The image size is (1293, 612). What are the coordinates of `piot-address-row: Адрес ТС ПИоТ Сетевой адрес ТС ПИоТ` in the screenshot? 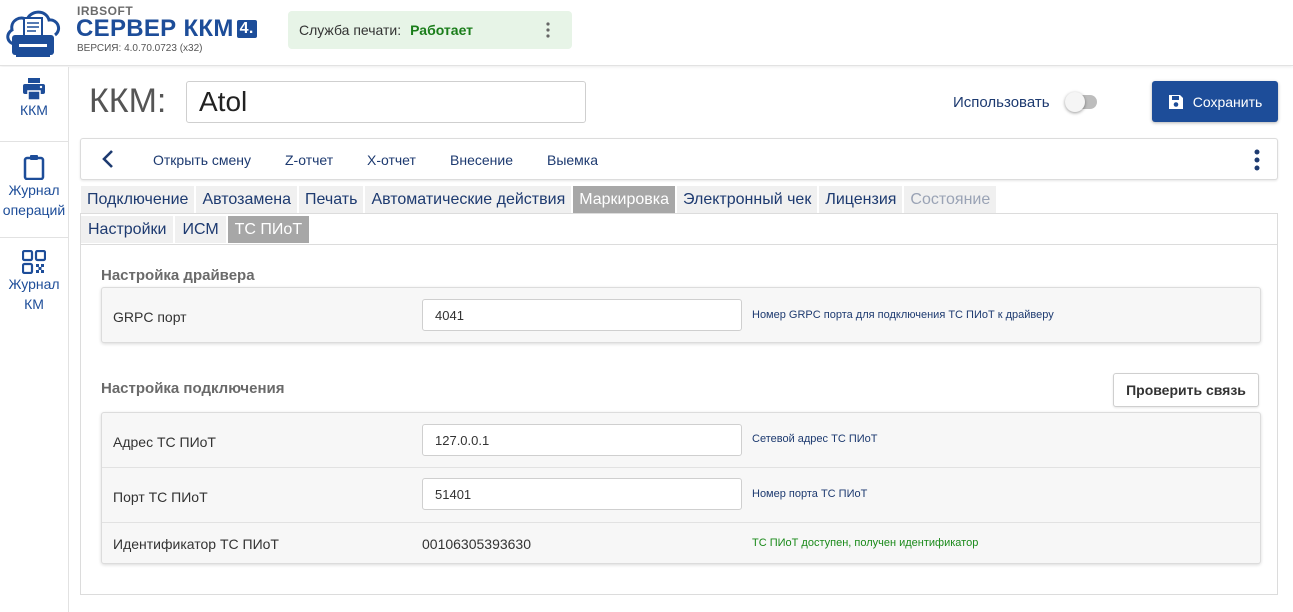 It's located at (681, 440).